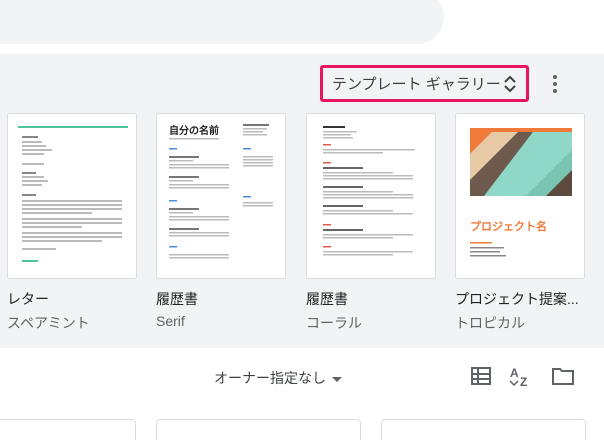 This screenshot has width=604, height=440. I want to click on template-project-proposal-tropical: プロジェクト名 プロジェクト提案... トロピカル, so click(520, 223).